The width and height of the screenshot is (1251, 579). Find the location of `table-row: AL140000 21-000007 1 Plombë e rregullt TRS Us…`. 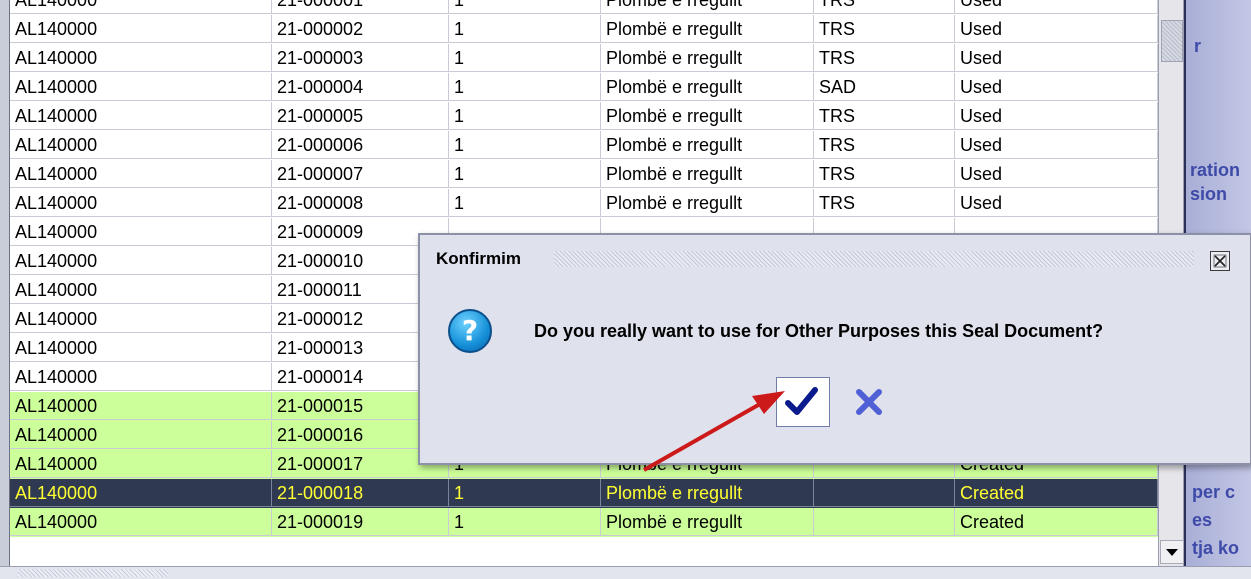

table-row: AL140000 21-000007 1 Plombë e rregullt TRS Us… is located at coordinates (584, 174).